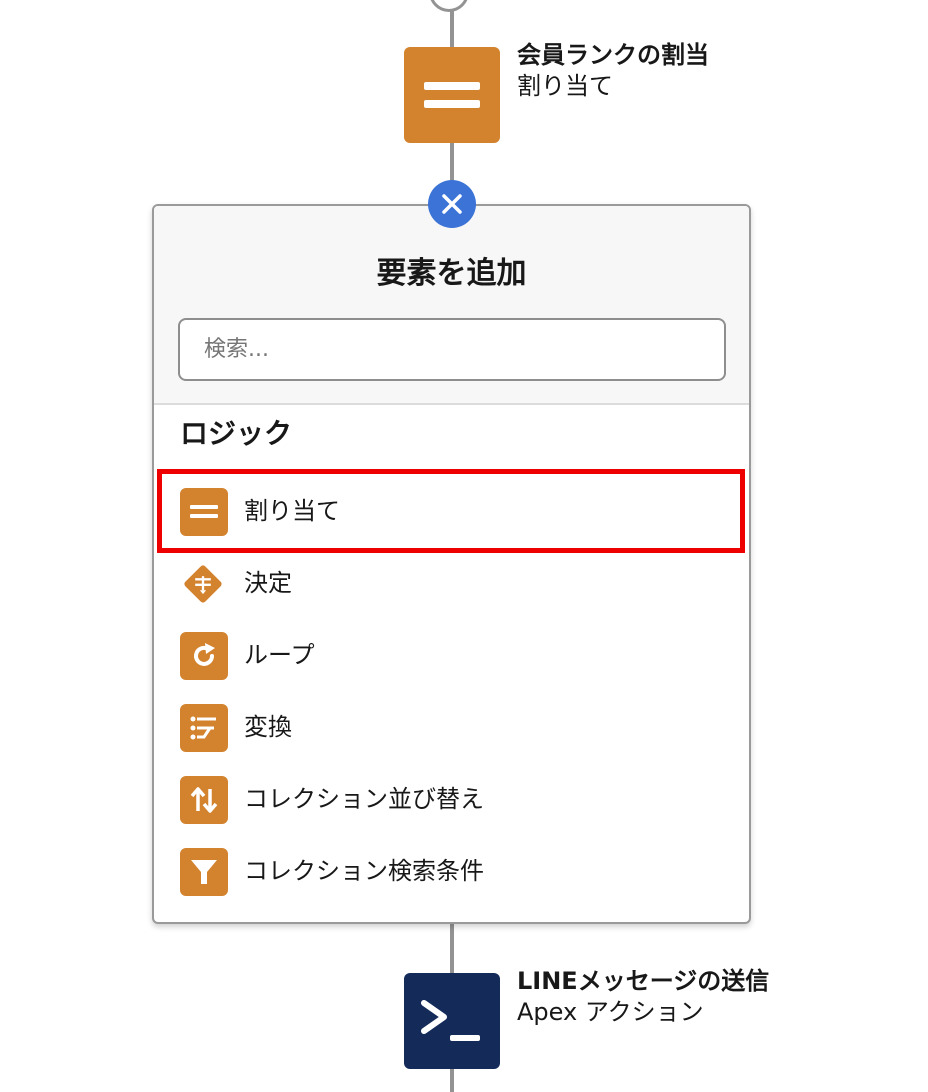  I want to click on node-title: 会員ランクの割当, so click(613, 55).